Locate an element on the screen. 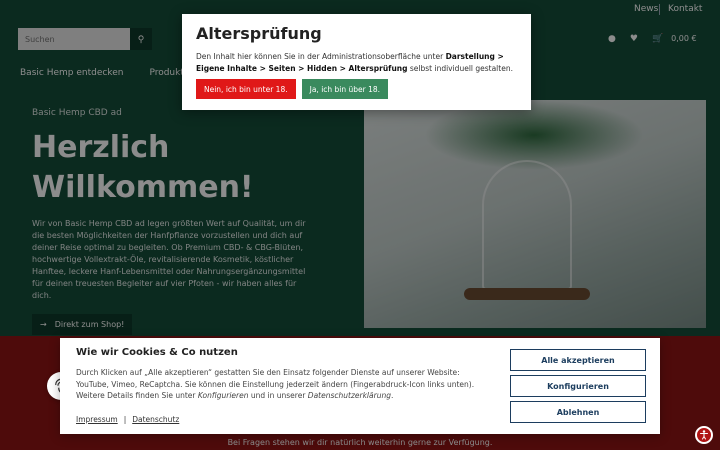 Image resolution: width=720 pixels, height=450 pixels. over-18-button: Ja, ich bin über 18. is located at coordinates (345, 89).